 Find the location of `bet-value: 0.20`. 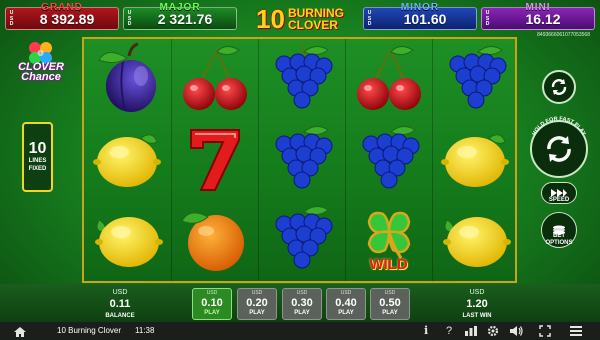

bet-value: 0.20 is located at coordinates (257, 303).